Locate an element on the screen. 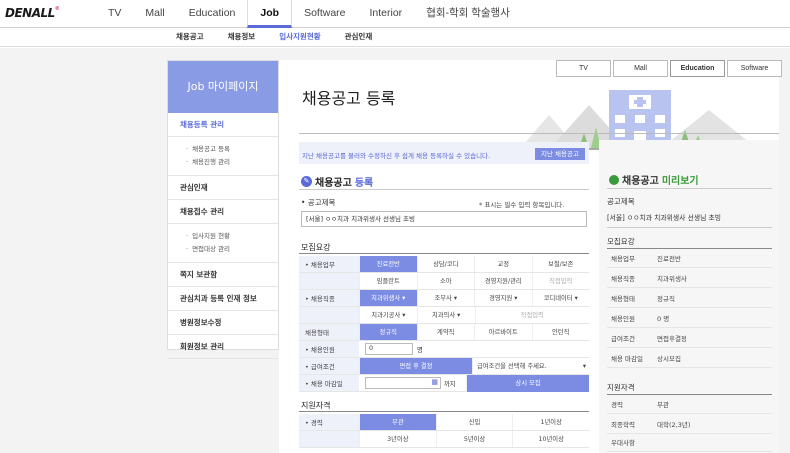 The image size is (790, 453). salary-select: 급여조건을 선택해 주세요. ▾ is located at coordinates (530, 366).